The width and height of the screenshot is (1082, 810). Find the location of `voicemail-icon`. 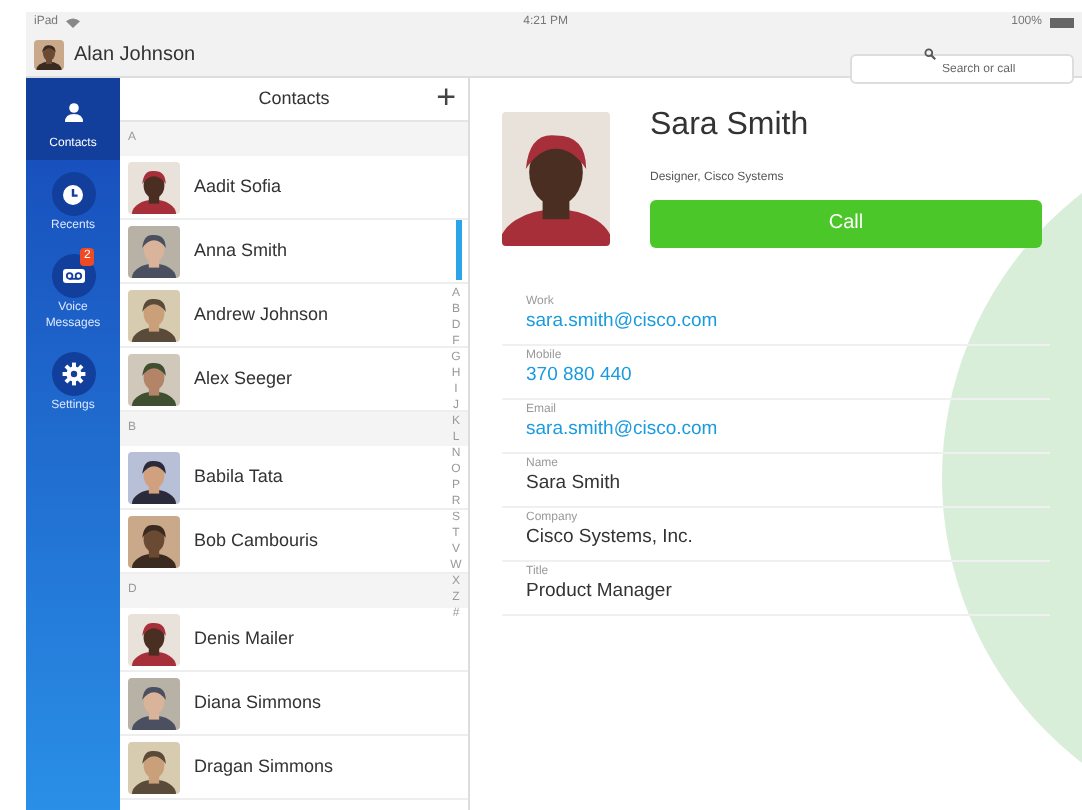

voicemail-icon is located at coordinates (73, 276).